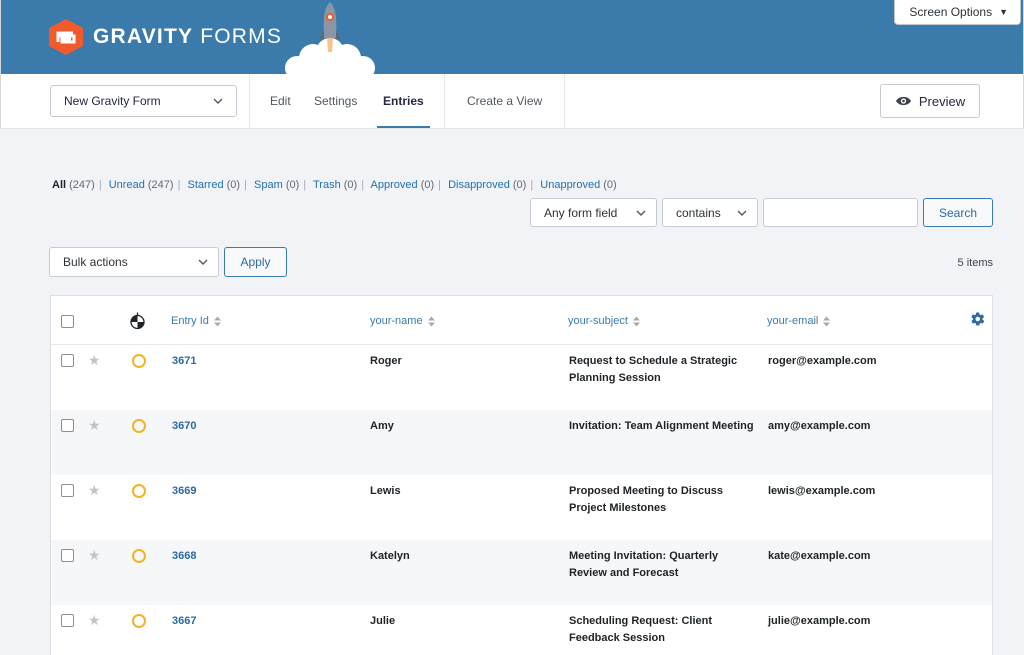 The width and height of the screenshot is (1024, 655). I want to click on cell-name: Amy, so click(382, 426).